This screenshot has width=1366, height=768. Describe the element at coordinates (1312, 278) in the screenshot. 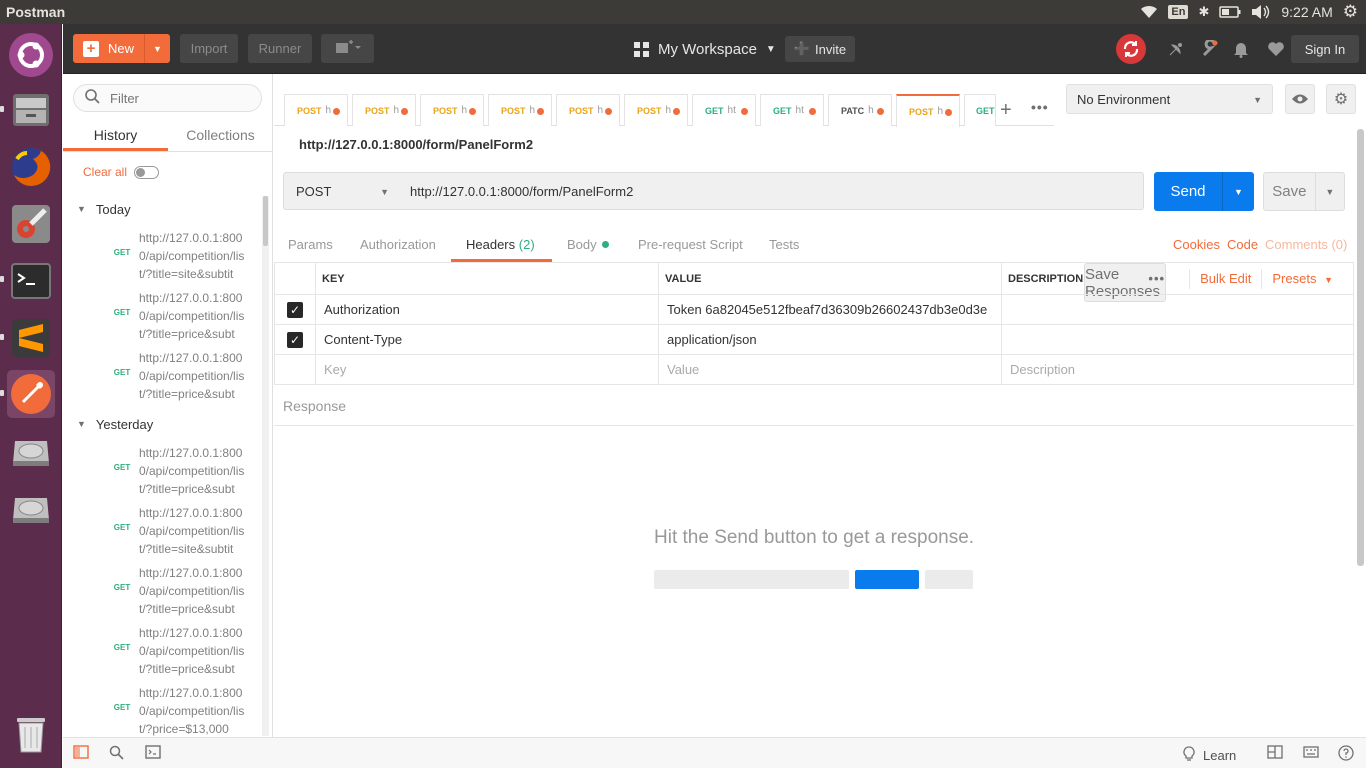

I see `presets-dropdown: Presets ▼` at that location.